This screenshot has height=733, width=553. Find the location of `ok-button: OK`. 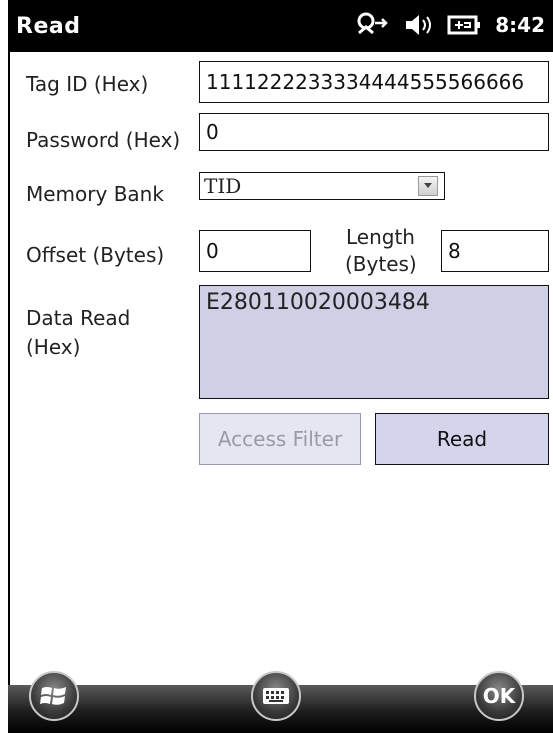

ok-button: OK is located at coordinates (499, 696).